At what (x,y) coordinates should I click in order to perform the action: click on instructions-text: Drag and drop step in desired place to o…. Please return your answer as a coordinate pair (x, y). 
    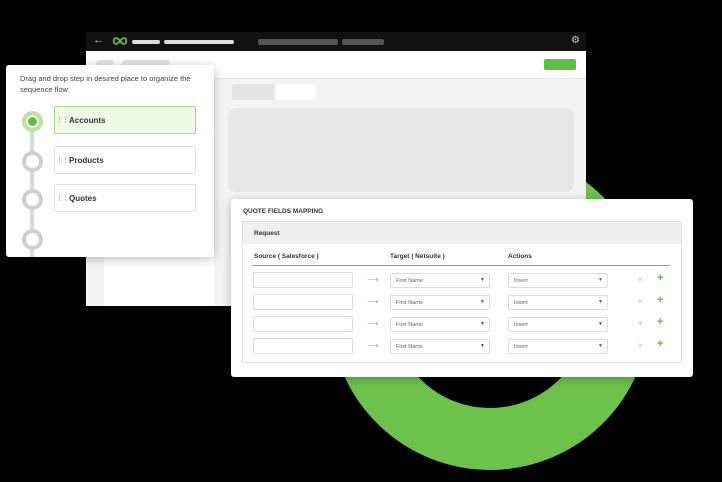
    Looking at the image, I should click on (105, 84).